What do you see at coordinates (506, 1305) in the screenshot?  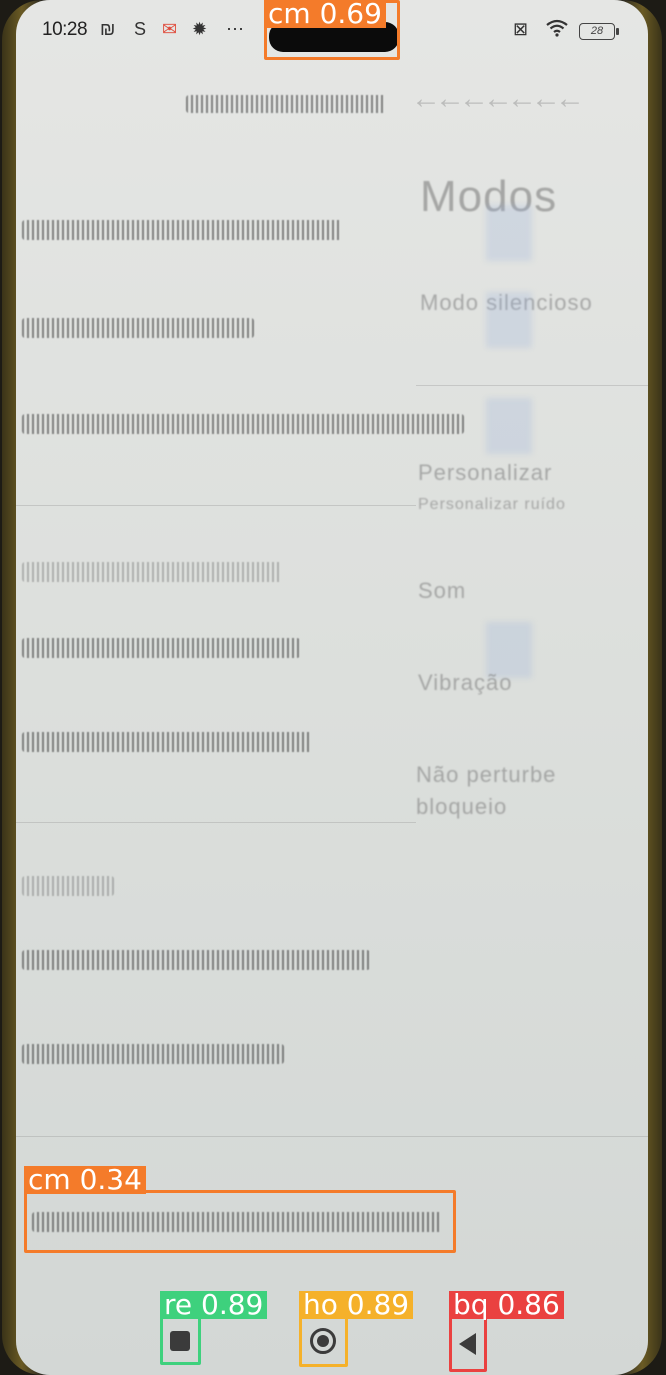 I see `detection-label-back: bq 0.86` at bounding box center [506, 1305].